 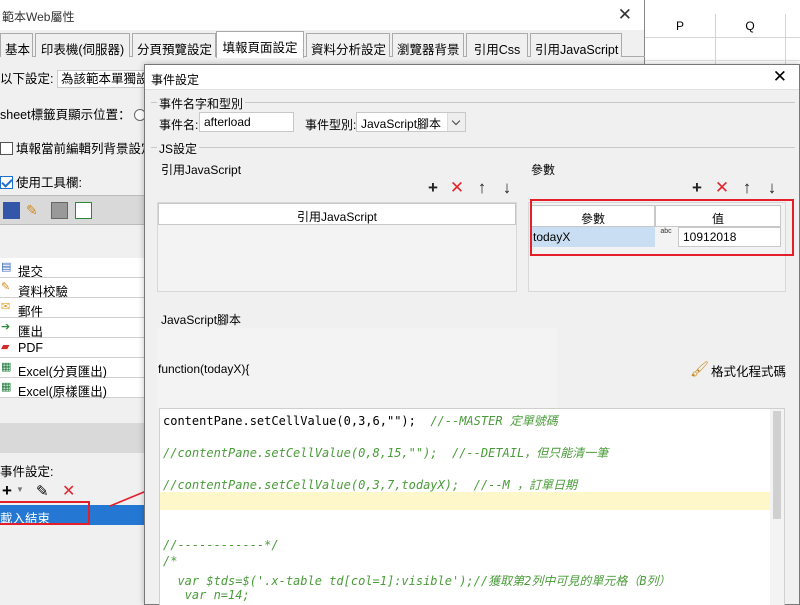 What do you see at coordinates (748, 370) in the screenshot?
I see `format-code-button: 格式化程式碼` at bounding box center [748, 370].